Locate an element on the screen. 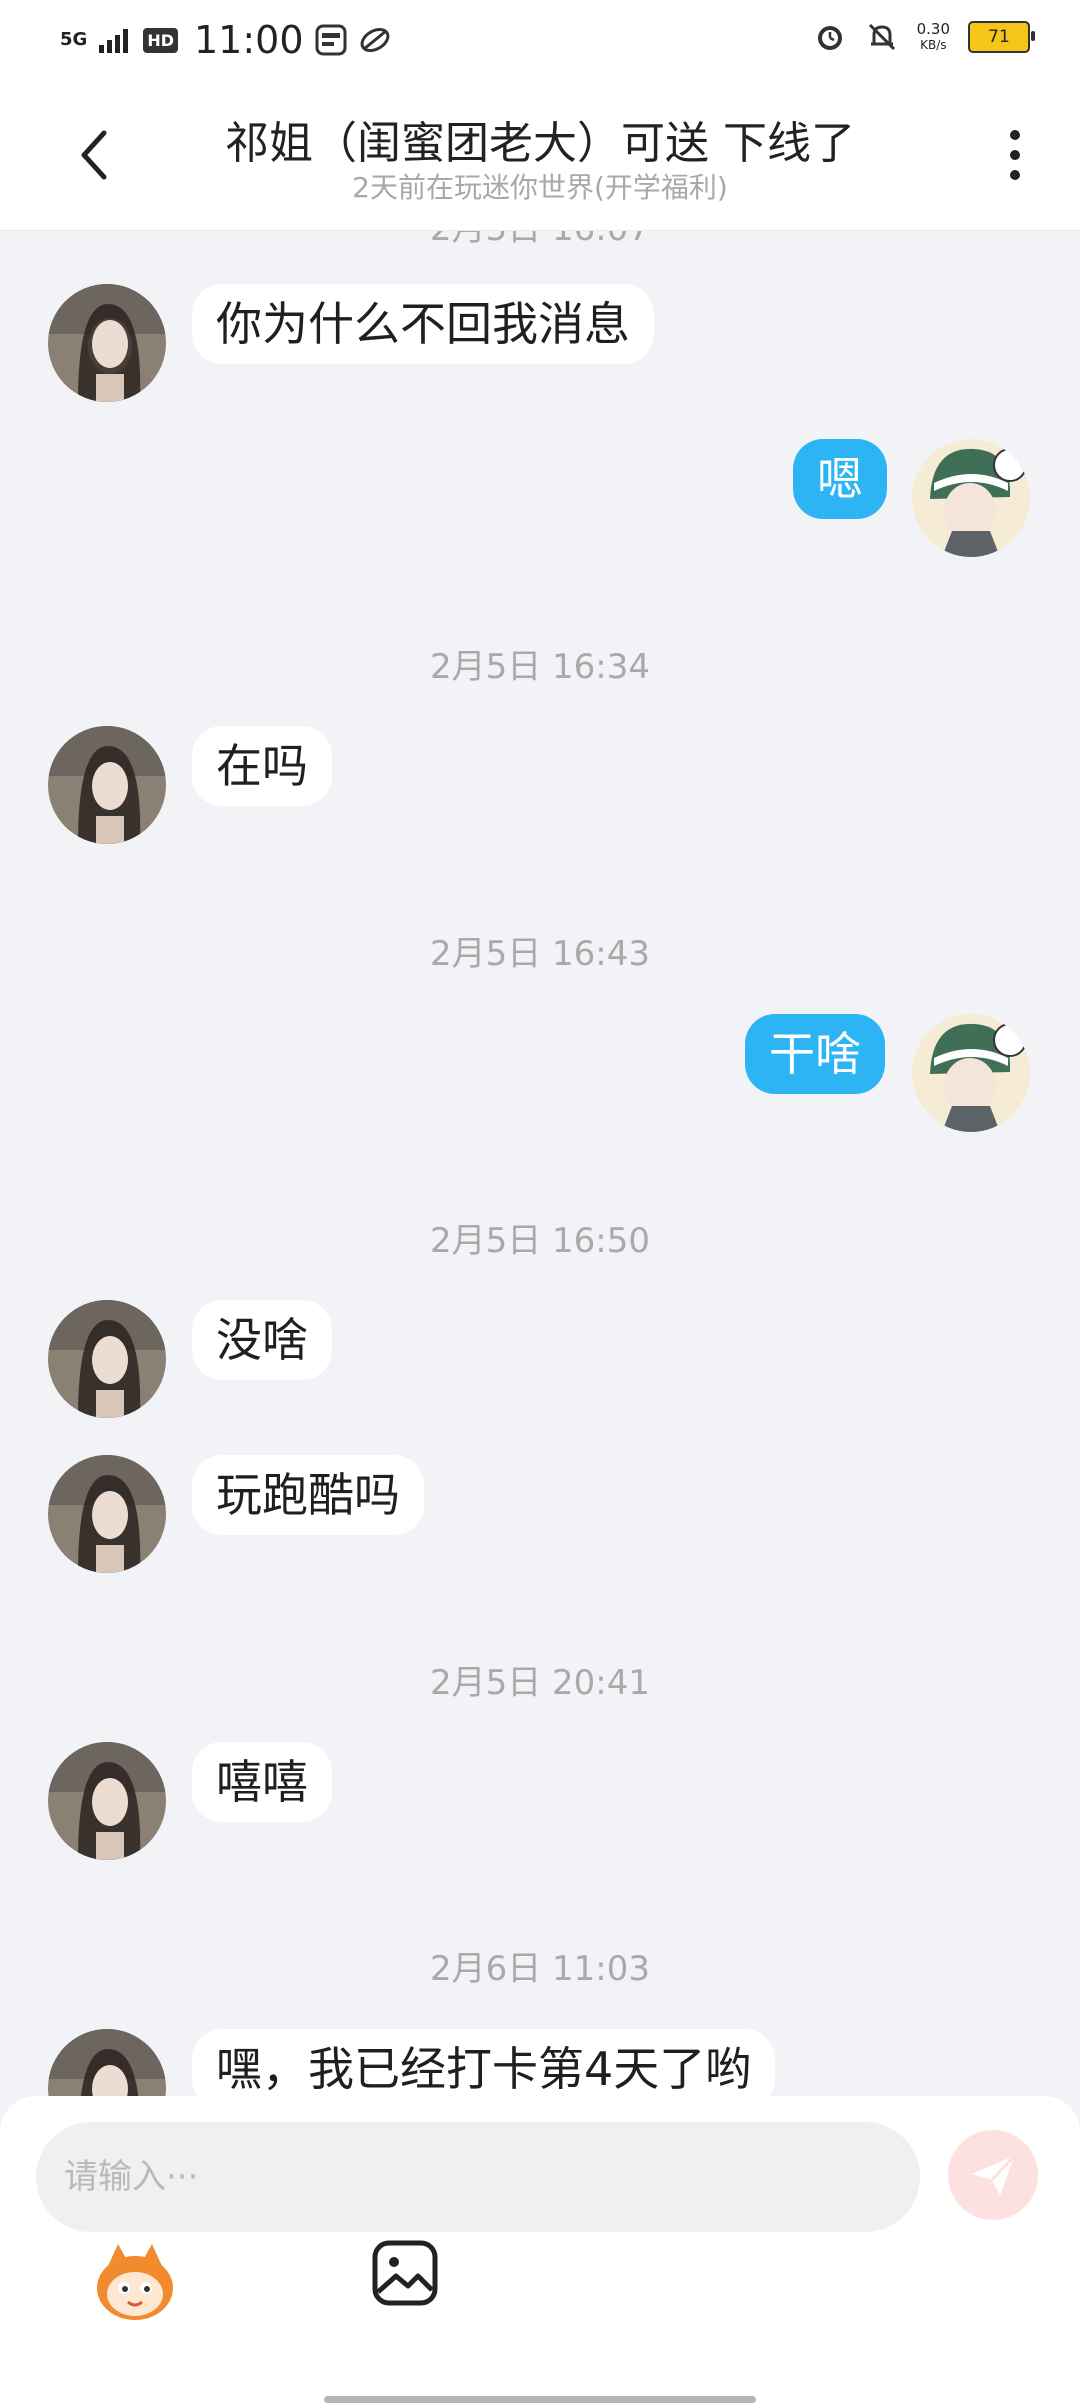 The width and height of the screenshot is (1080, 2408). message-bubble-outgoing: 嗯 is located at coordinates (840, 479).